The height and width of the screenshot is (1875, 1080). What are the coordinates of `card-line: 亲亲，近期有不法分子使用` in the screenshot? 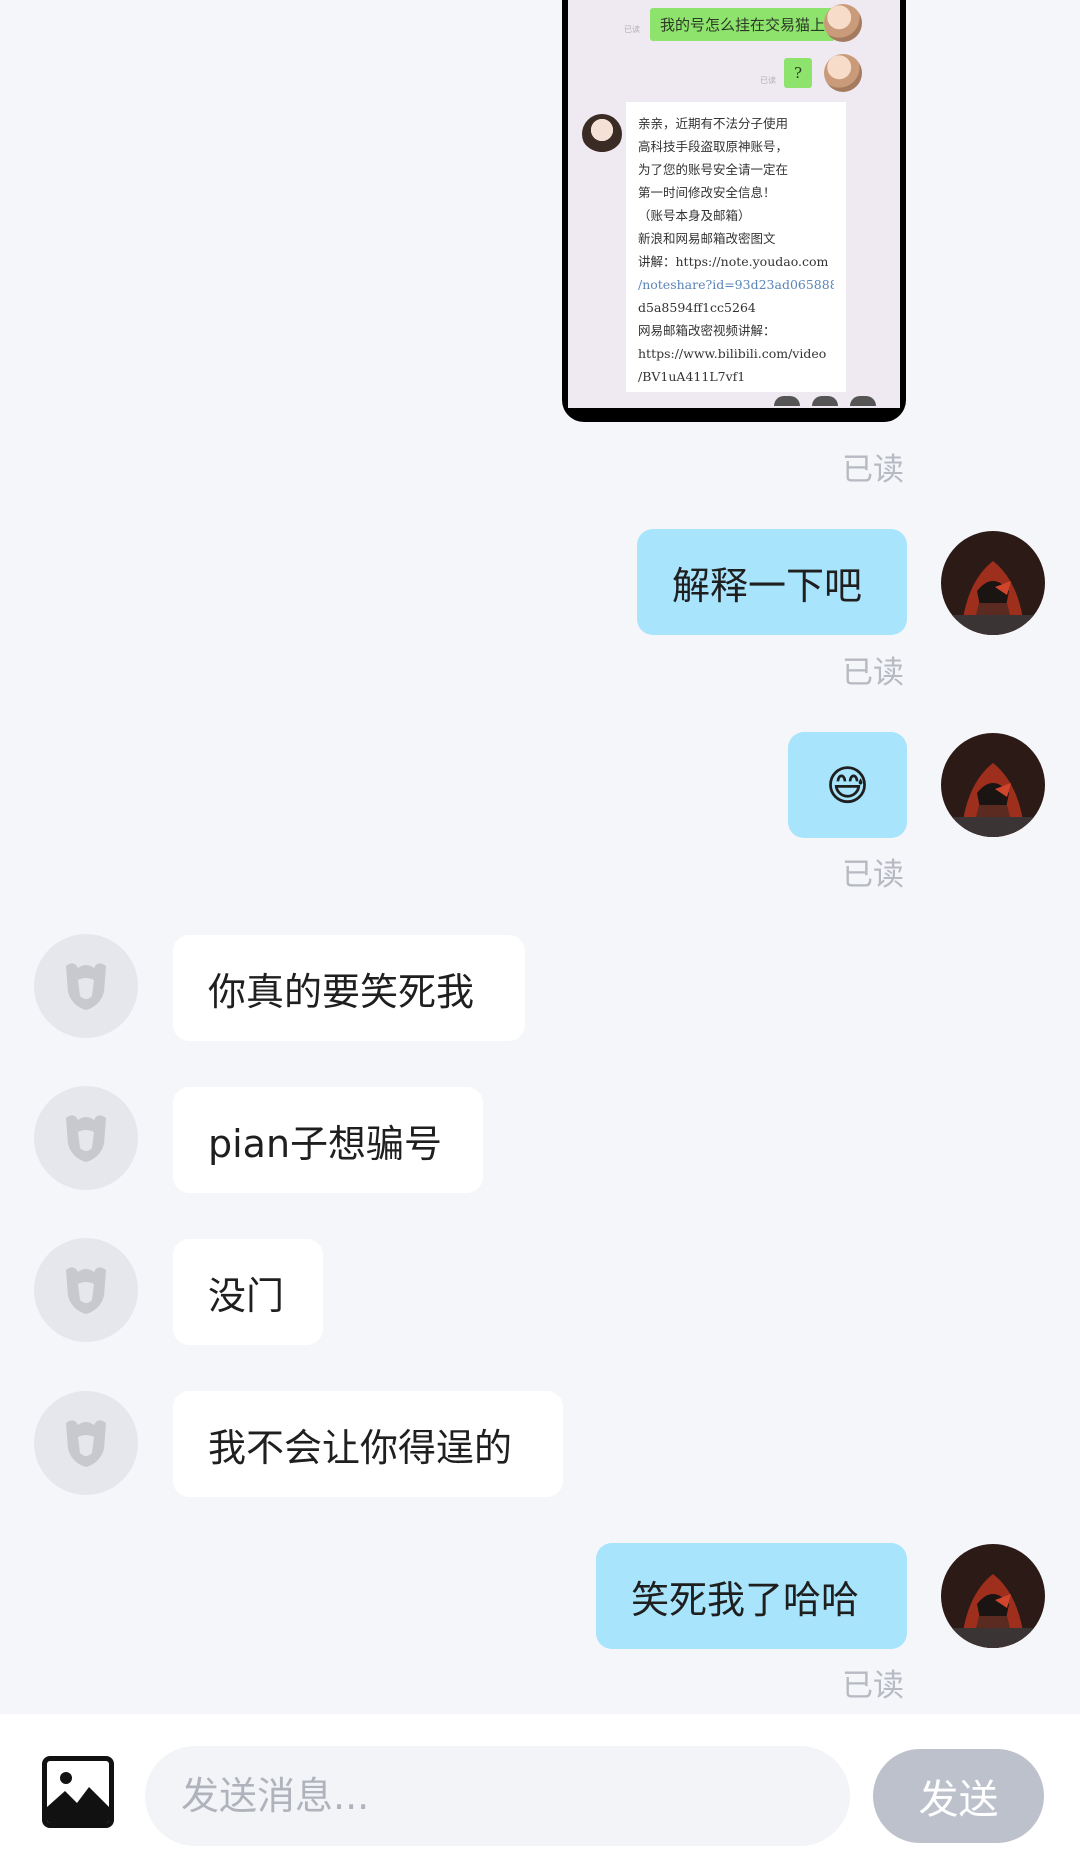 It's located at (713, 123).